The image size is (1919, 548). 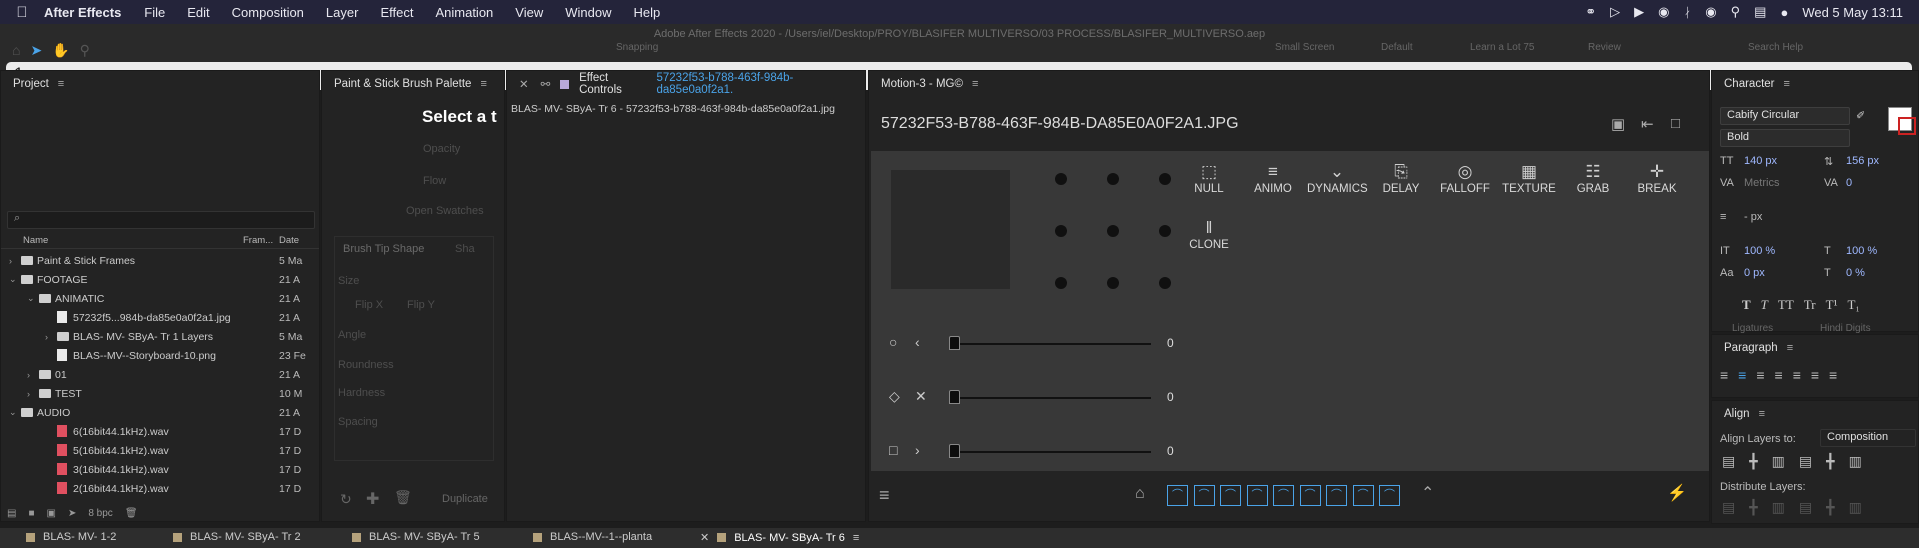 What do you see at coordinates (289, 240) in the screenshot?
I see `col-date: Date` at bounding box center [289, 240].